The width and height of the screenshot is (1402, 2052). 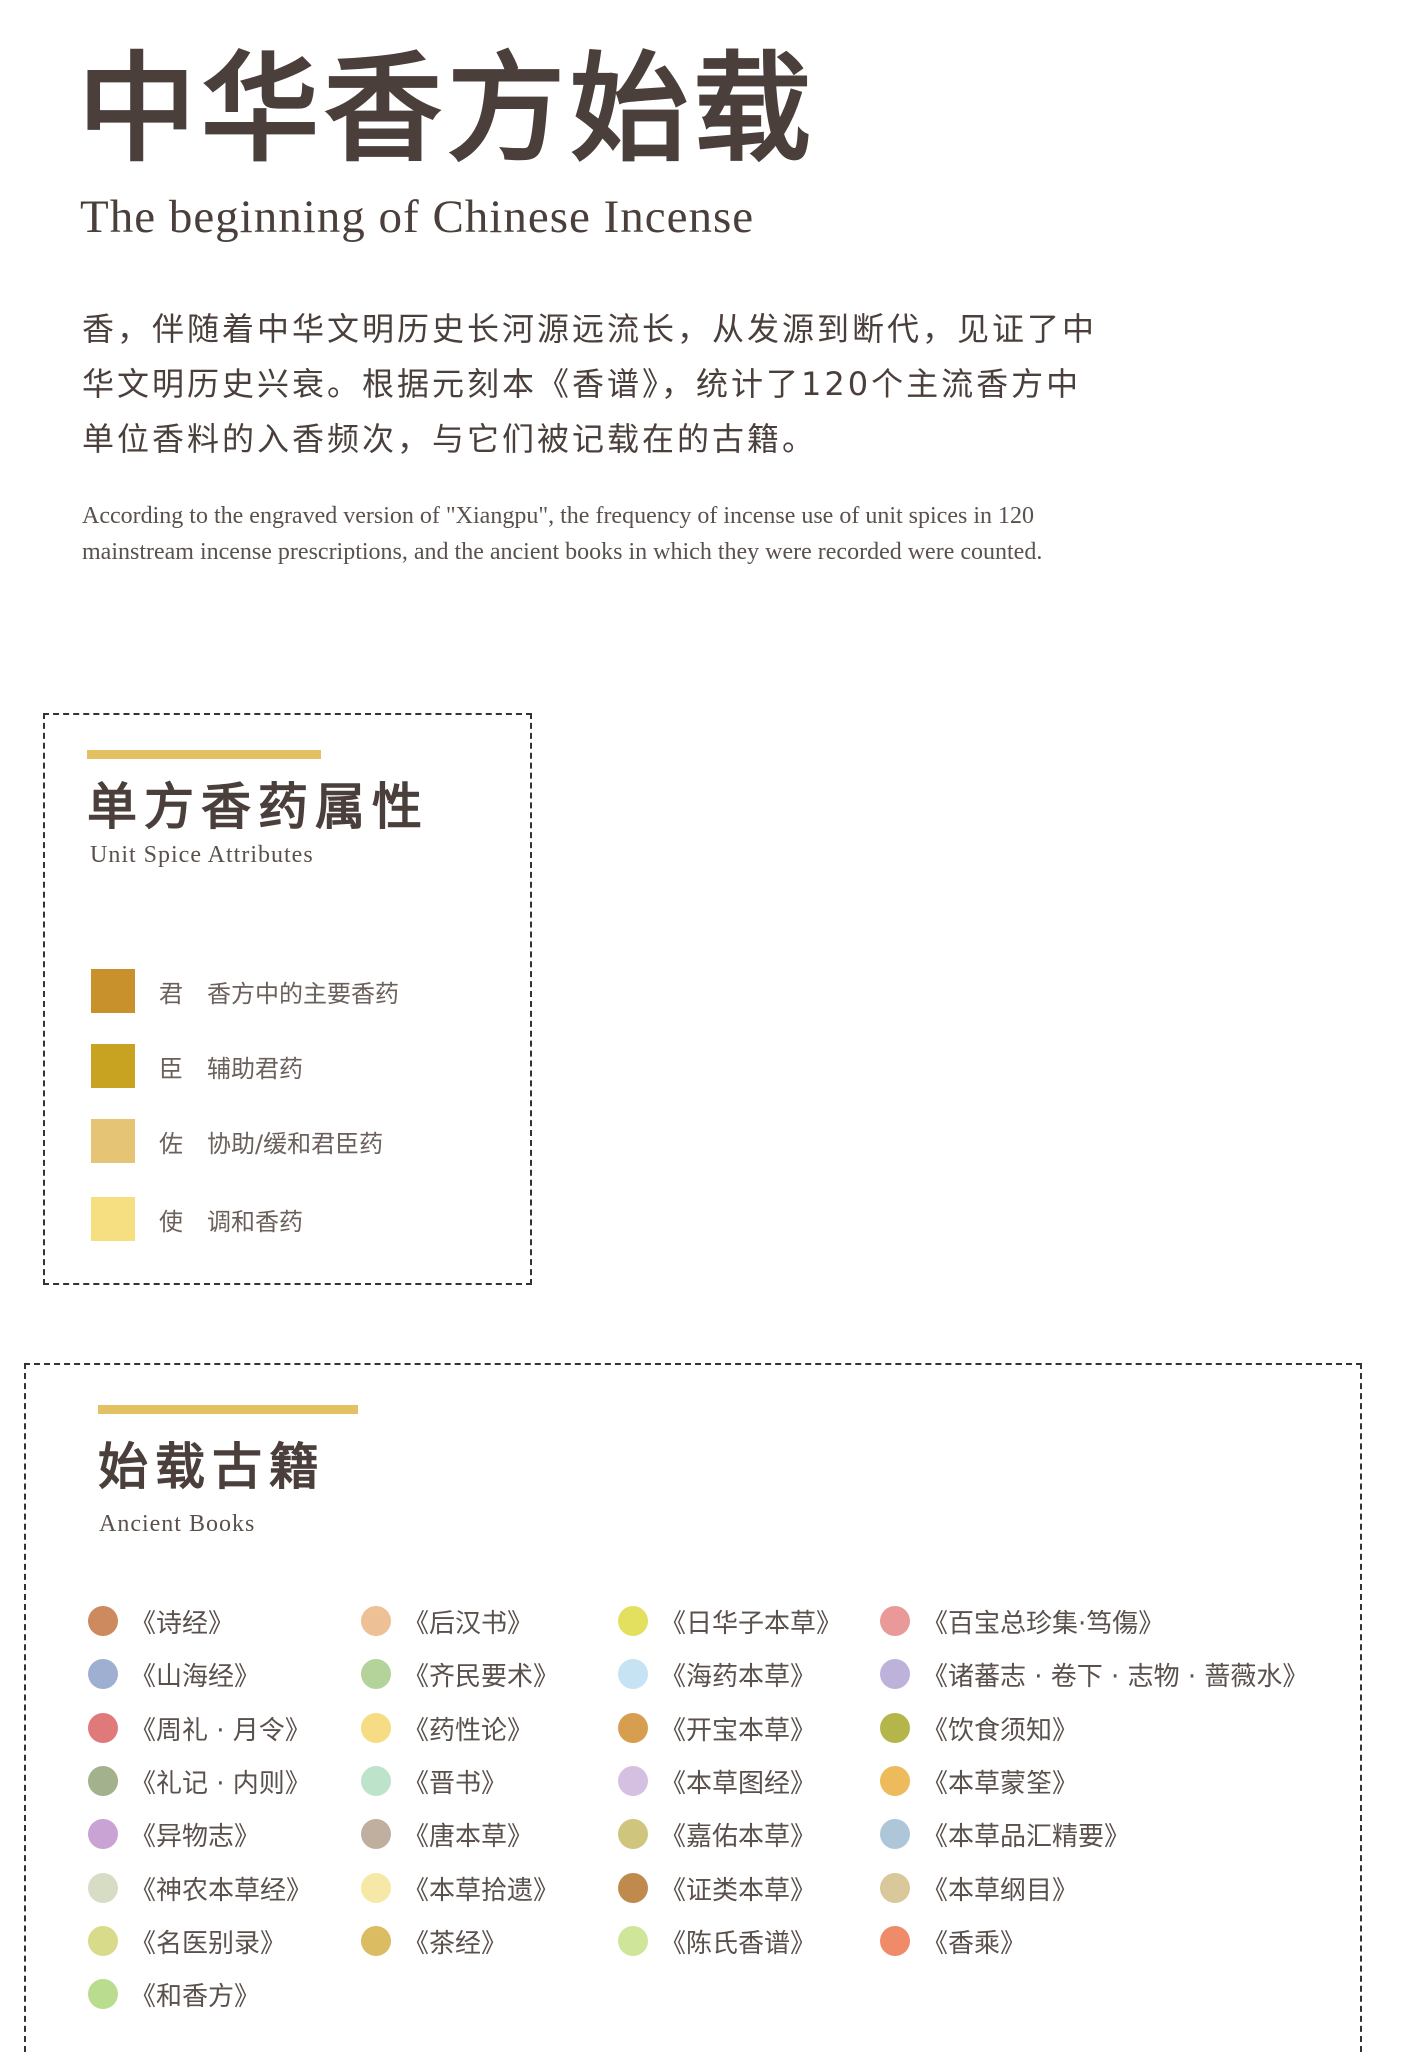 I want to click on book-item: 《本草蒙筌》, so click(x=979, y=1781).